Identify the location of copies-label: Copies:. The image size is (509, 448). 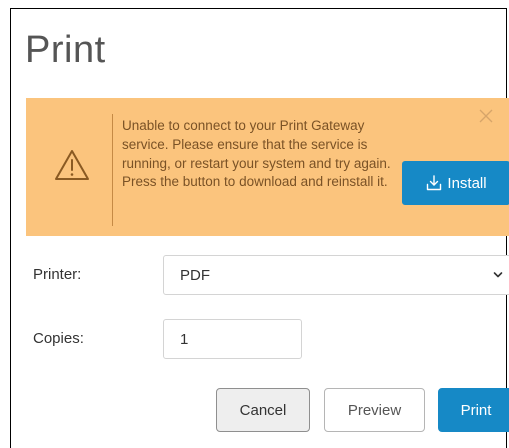
(58, 338).